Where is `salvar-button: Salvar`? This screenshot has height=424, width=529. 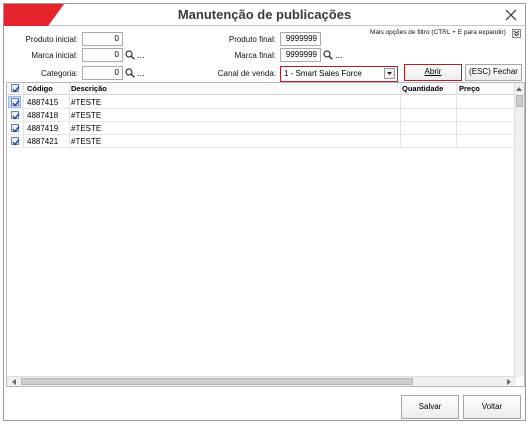 salvar-button: Salvar is located at coordinates (430, 407).